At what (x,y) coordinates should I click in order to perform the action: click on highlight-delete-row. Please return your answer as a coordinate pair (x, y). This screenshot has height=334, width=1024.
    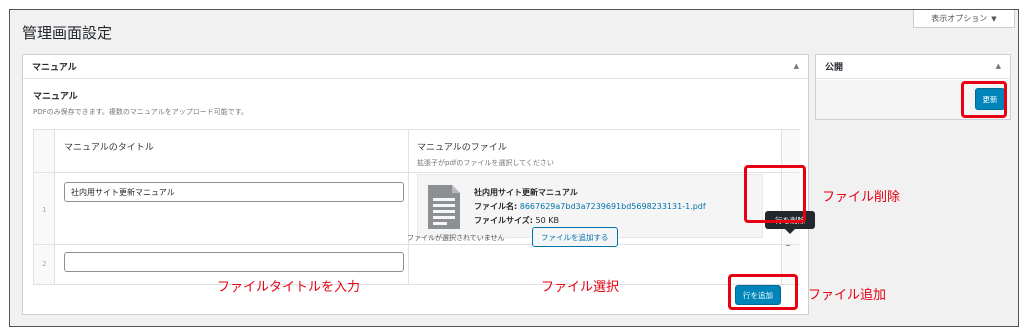
    Looking at the image, I should click on (775, 194).